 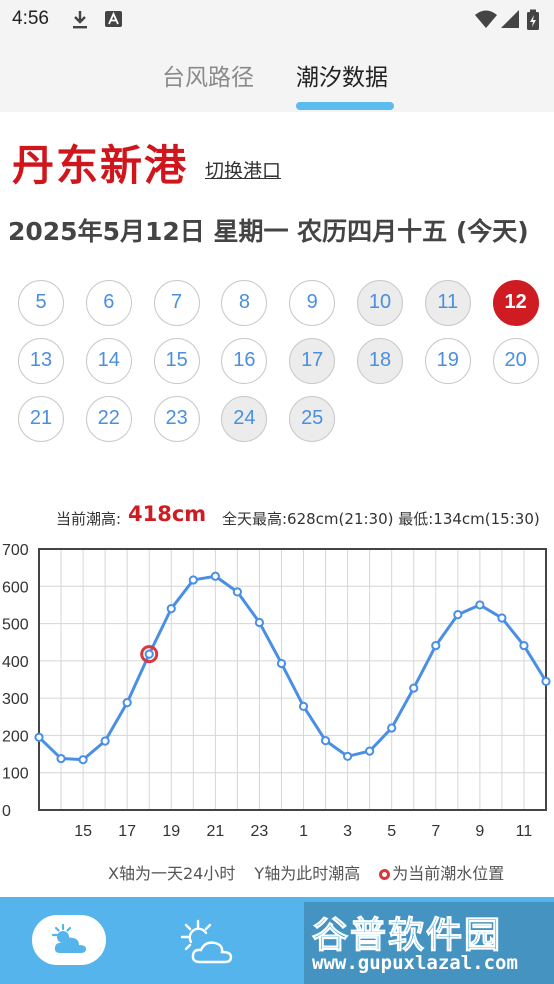 I want to click on nav-tide-button, so click(x=69, y=940).